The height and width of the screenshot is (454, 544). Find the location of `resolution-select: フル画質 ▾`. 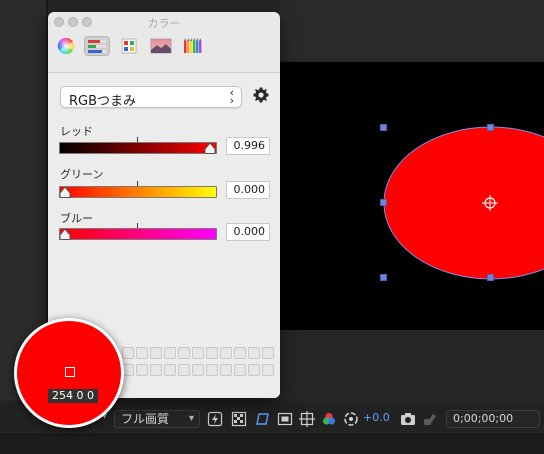

resolution-select: フル画質 ▾ is located at coordinates (157, 419).